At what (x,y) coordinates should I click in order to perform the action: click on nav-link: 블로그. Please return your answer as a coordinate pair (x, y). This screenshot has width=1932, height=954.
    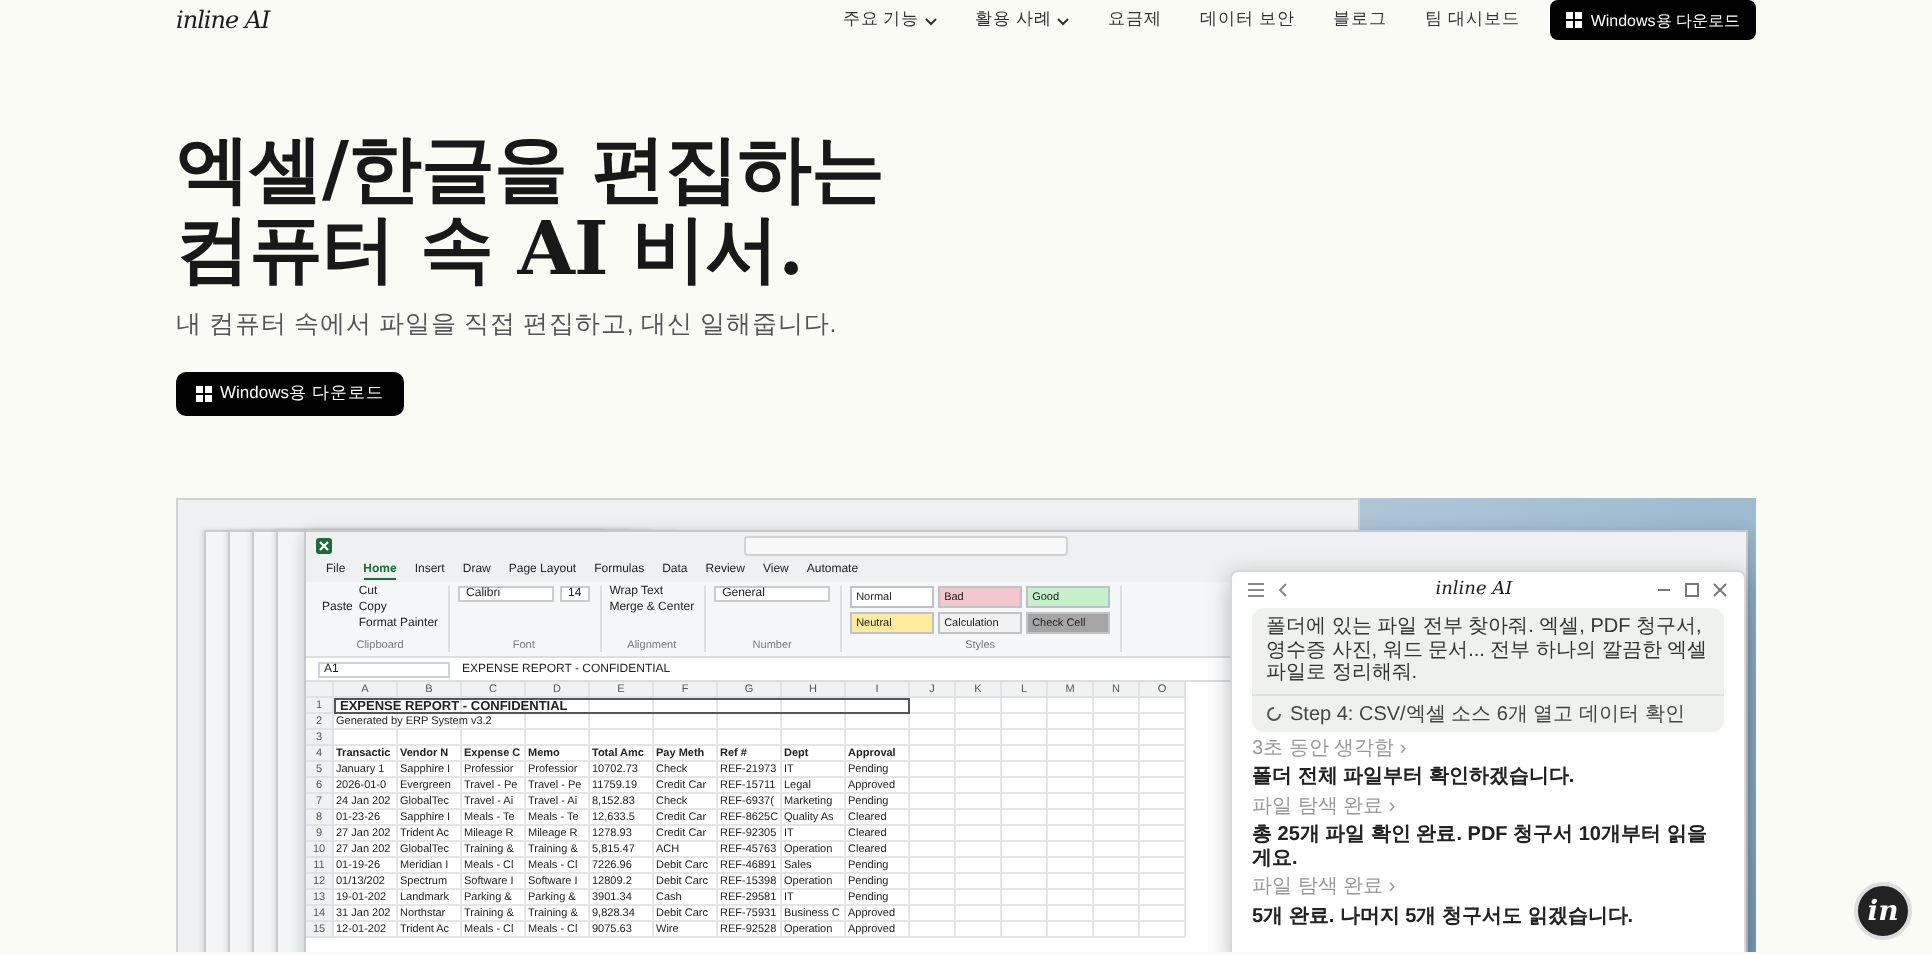
    Looking at the image, I should click on (1359, 20).